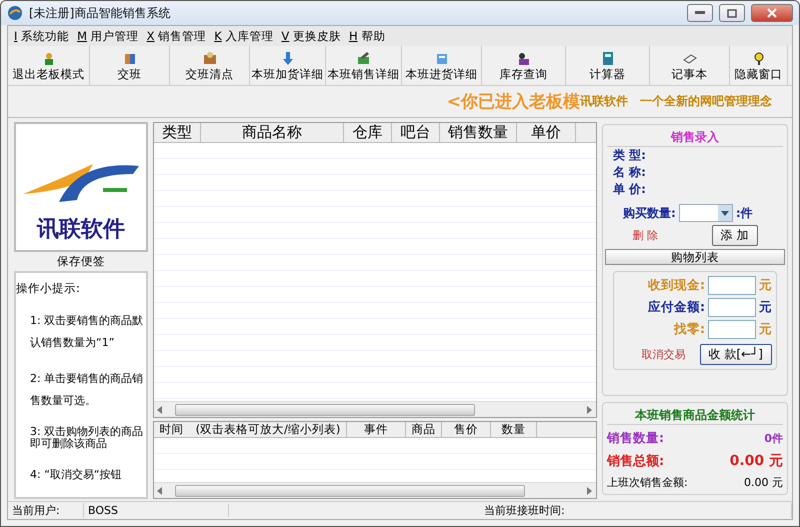 The image size is (800, 527). What do you see at coordinates (773, 438) in the screenshot?
I see `count-value: 0件` at bounding box center [773, 438].